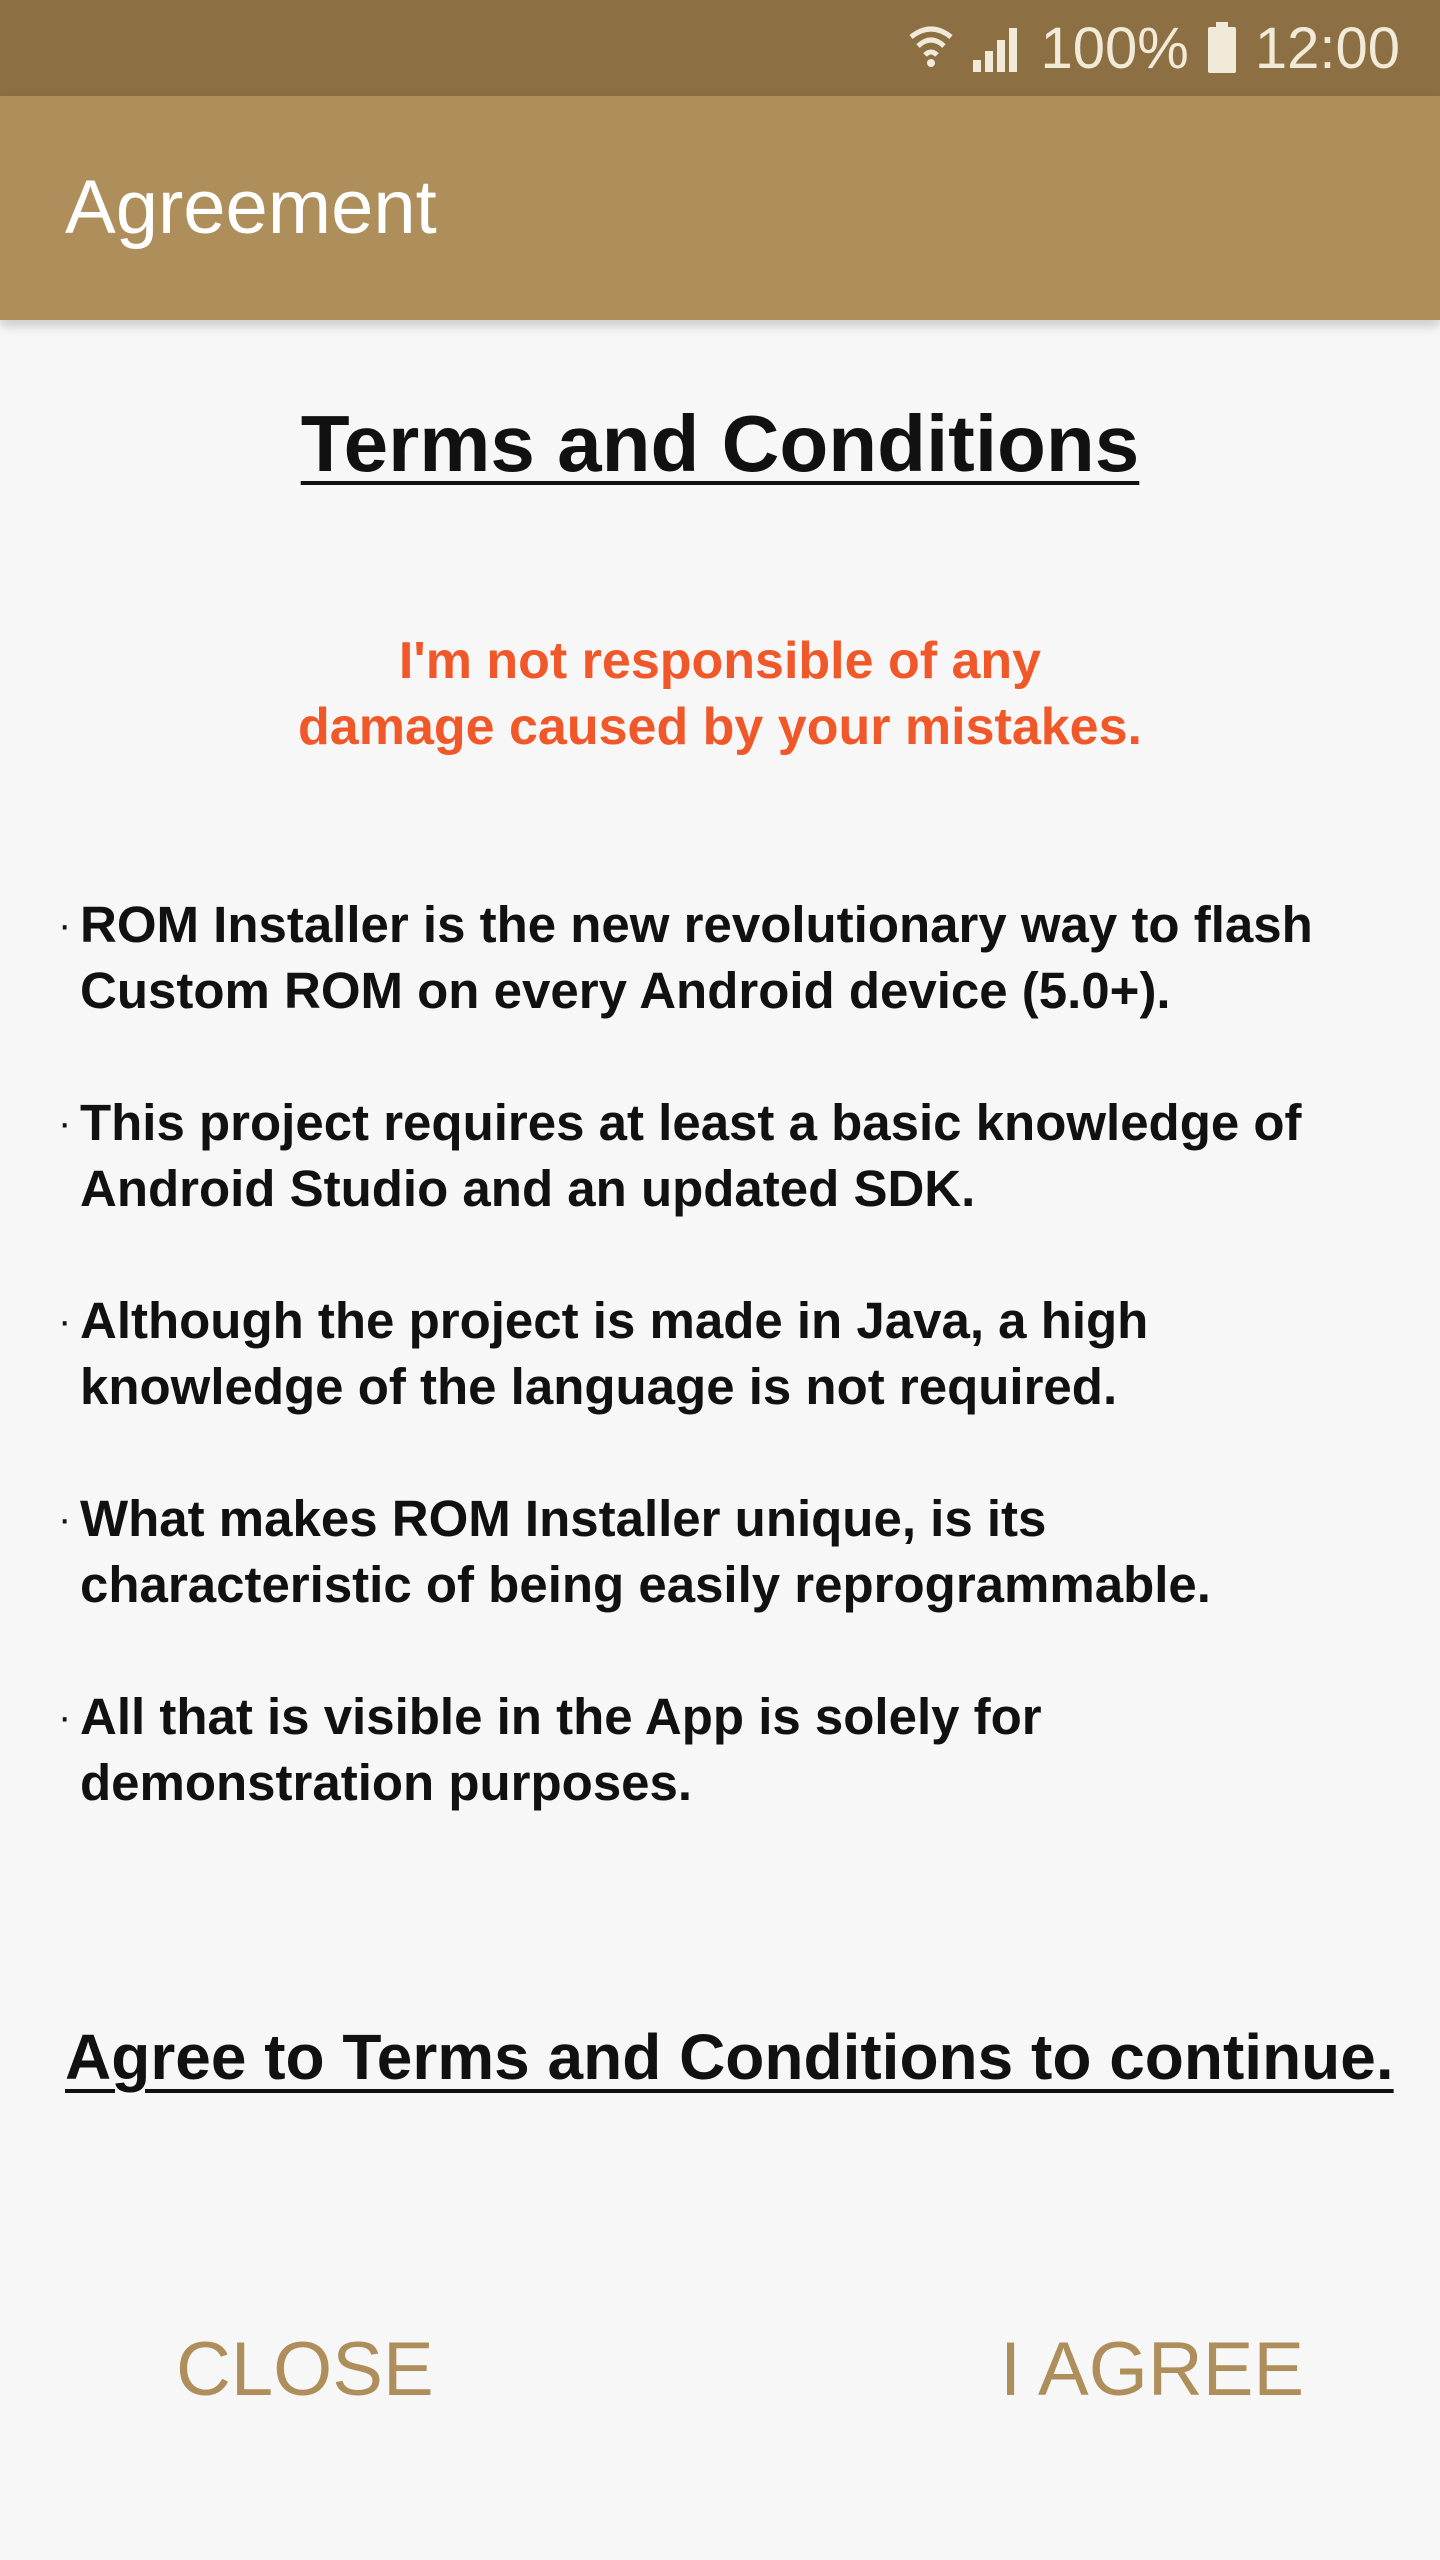 This screenshot has height=2560, width=1440. Describe the element at coordinates (528, 1188) in the screenshot. I see `bullet-line: Android Studio and an updated SDK.` at that location.